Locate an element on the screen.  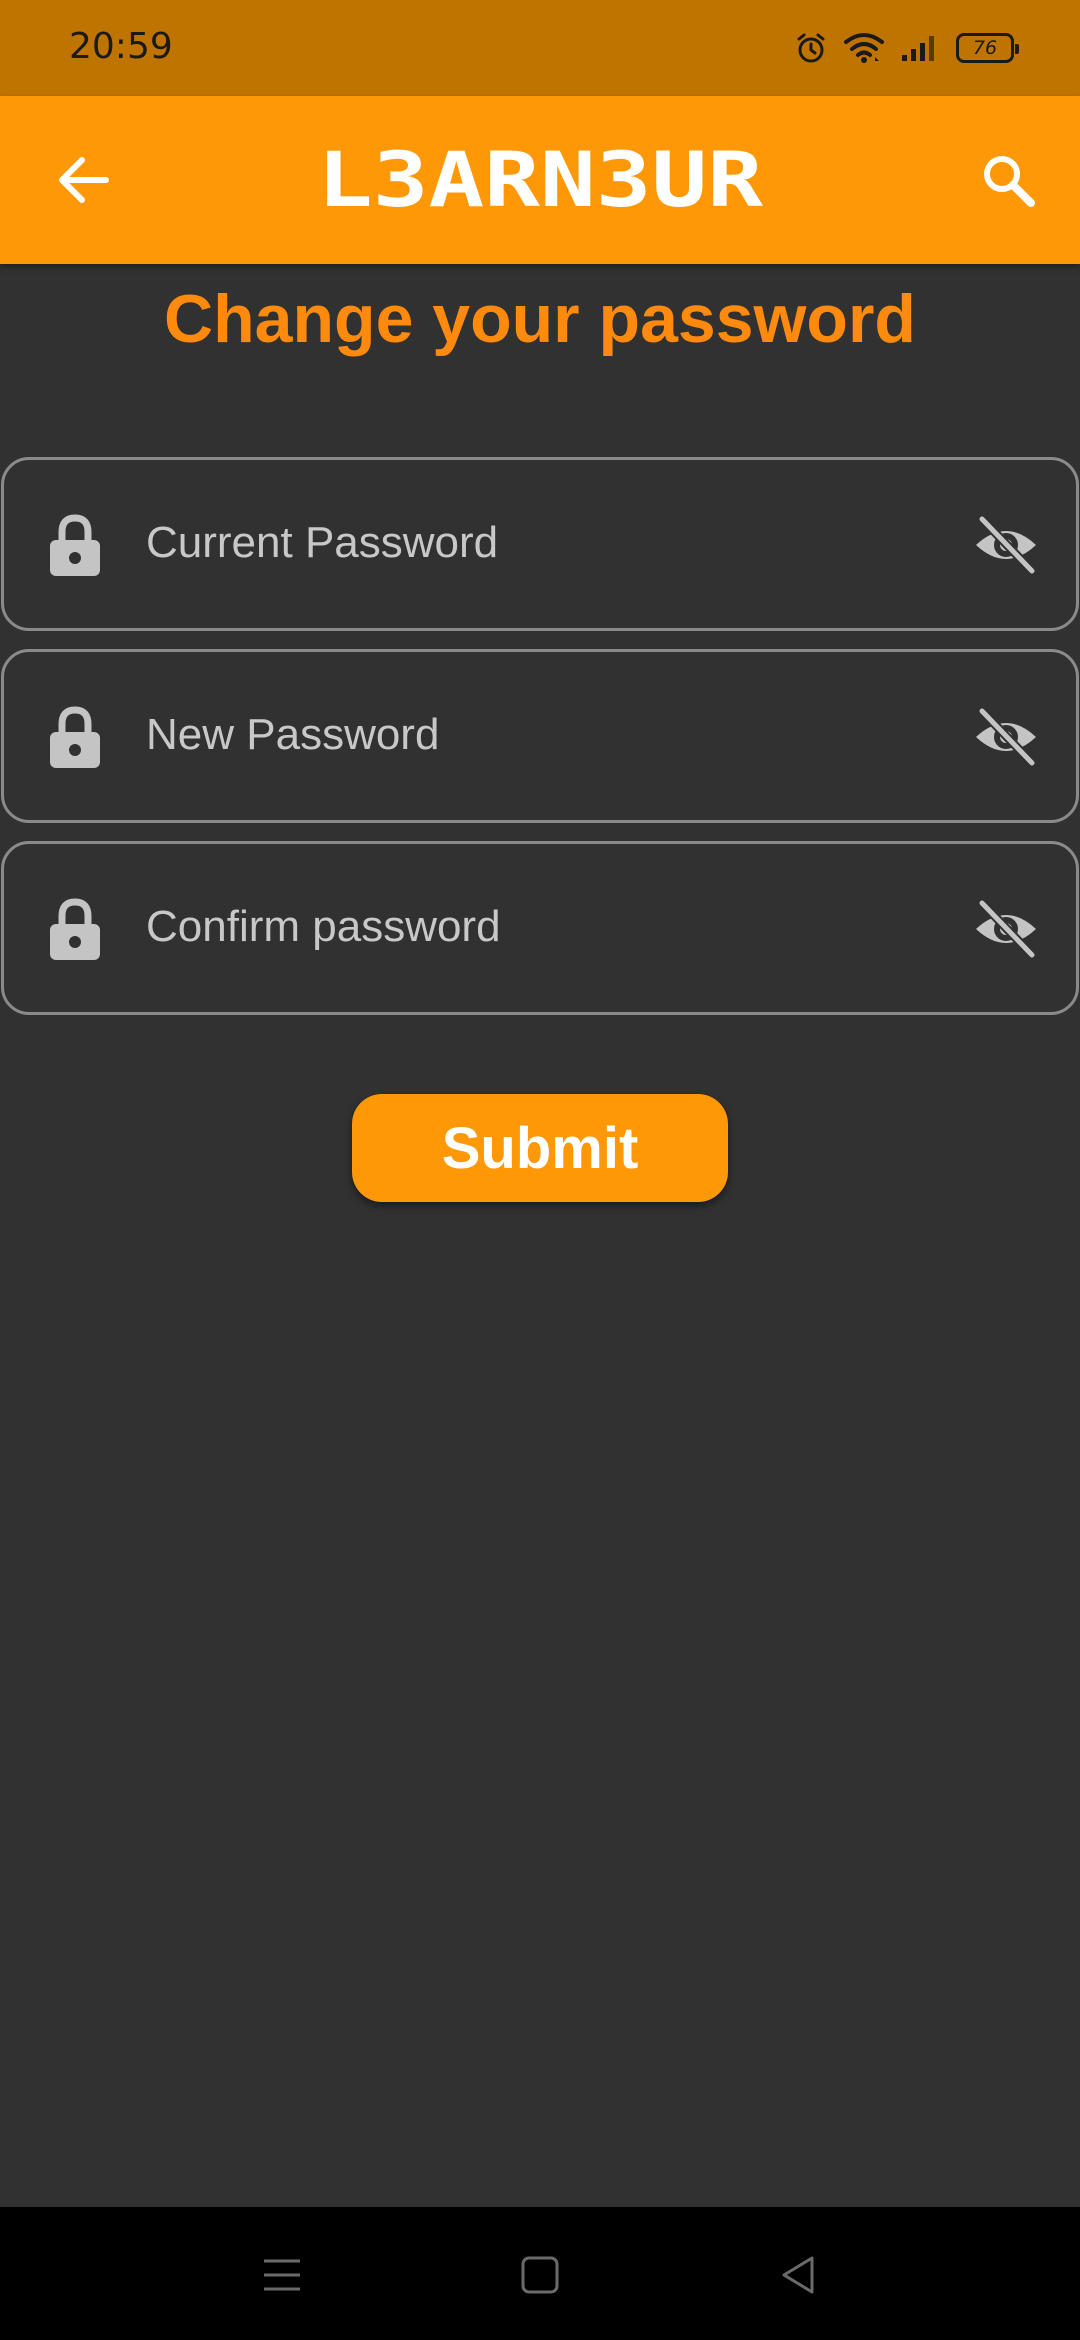
signal-icon is located at coordinates (918, 48).